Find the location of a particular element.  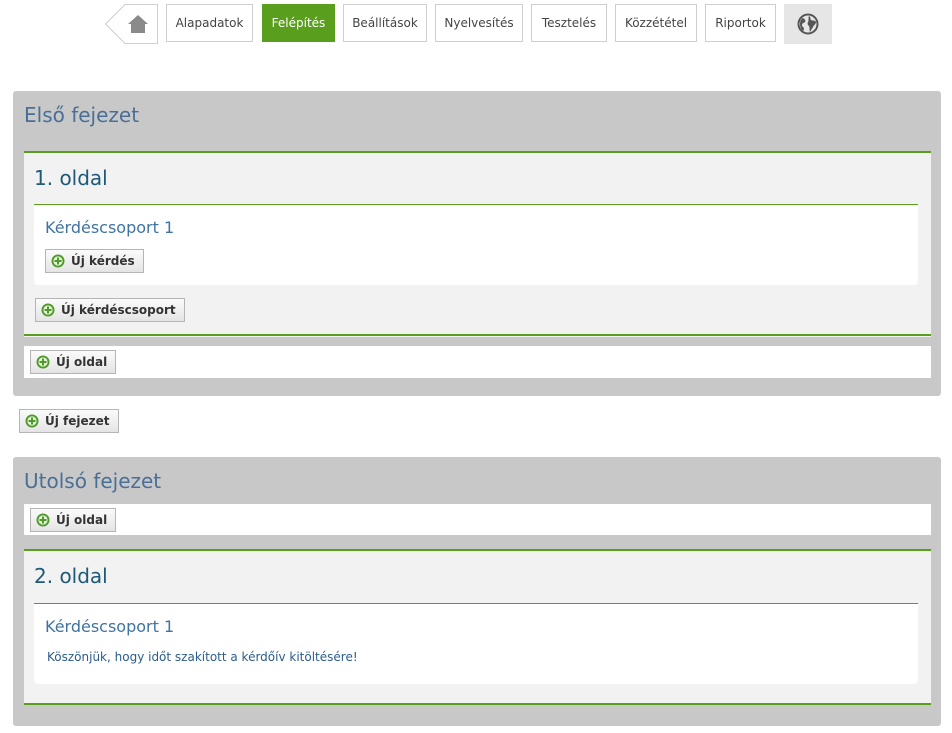

add-chapter-button: Új fejezet is located at coordinates (69, 421).